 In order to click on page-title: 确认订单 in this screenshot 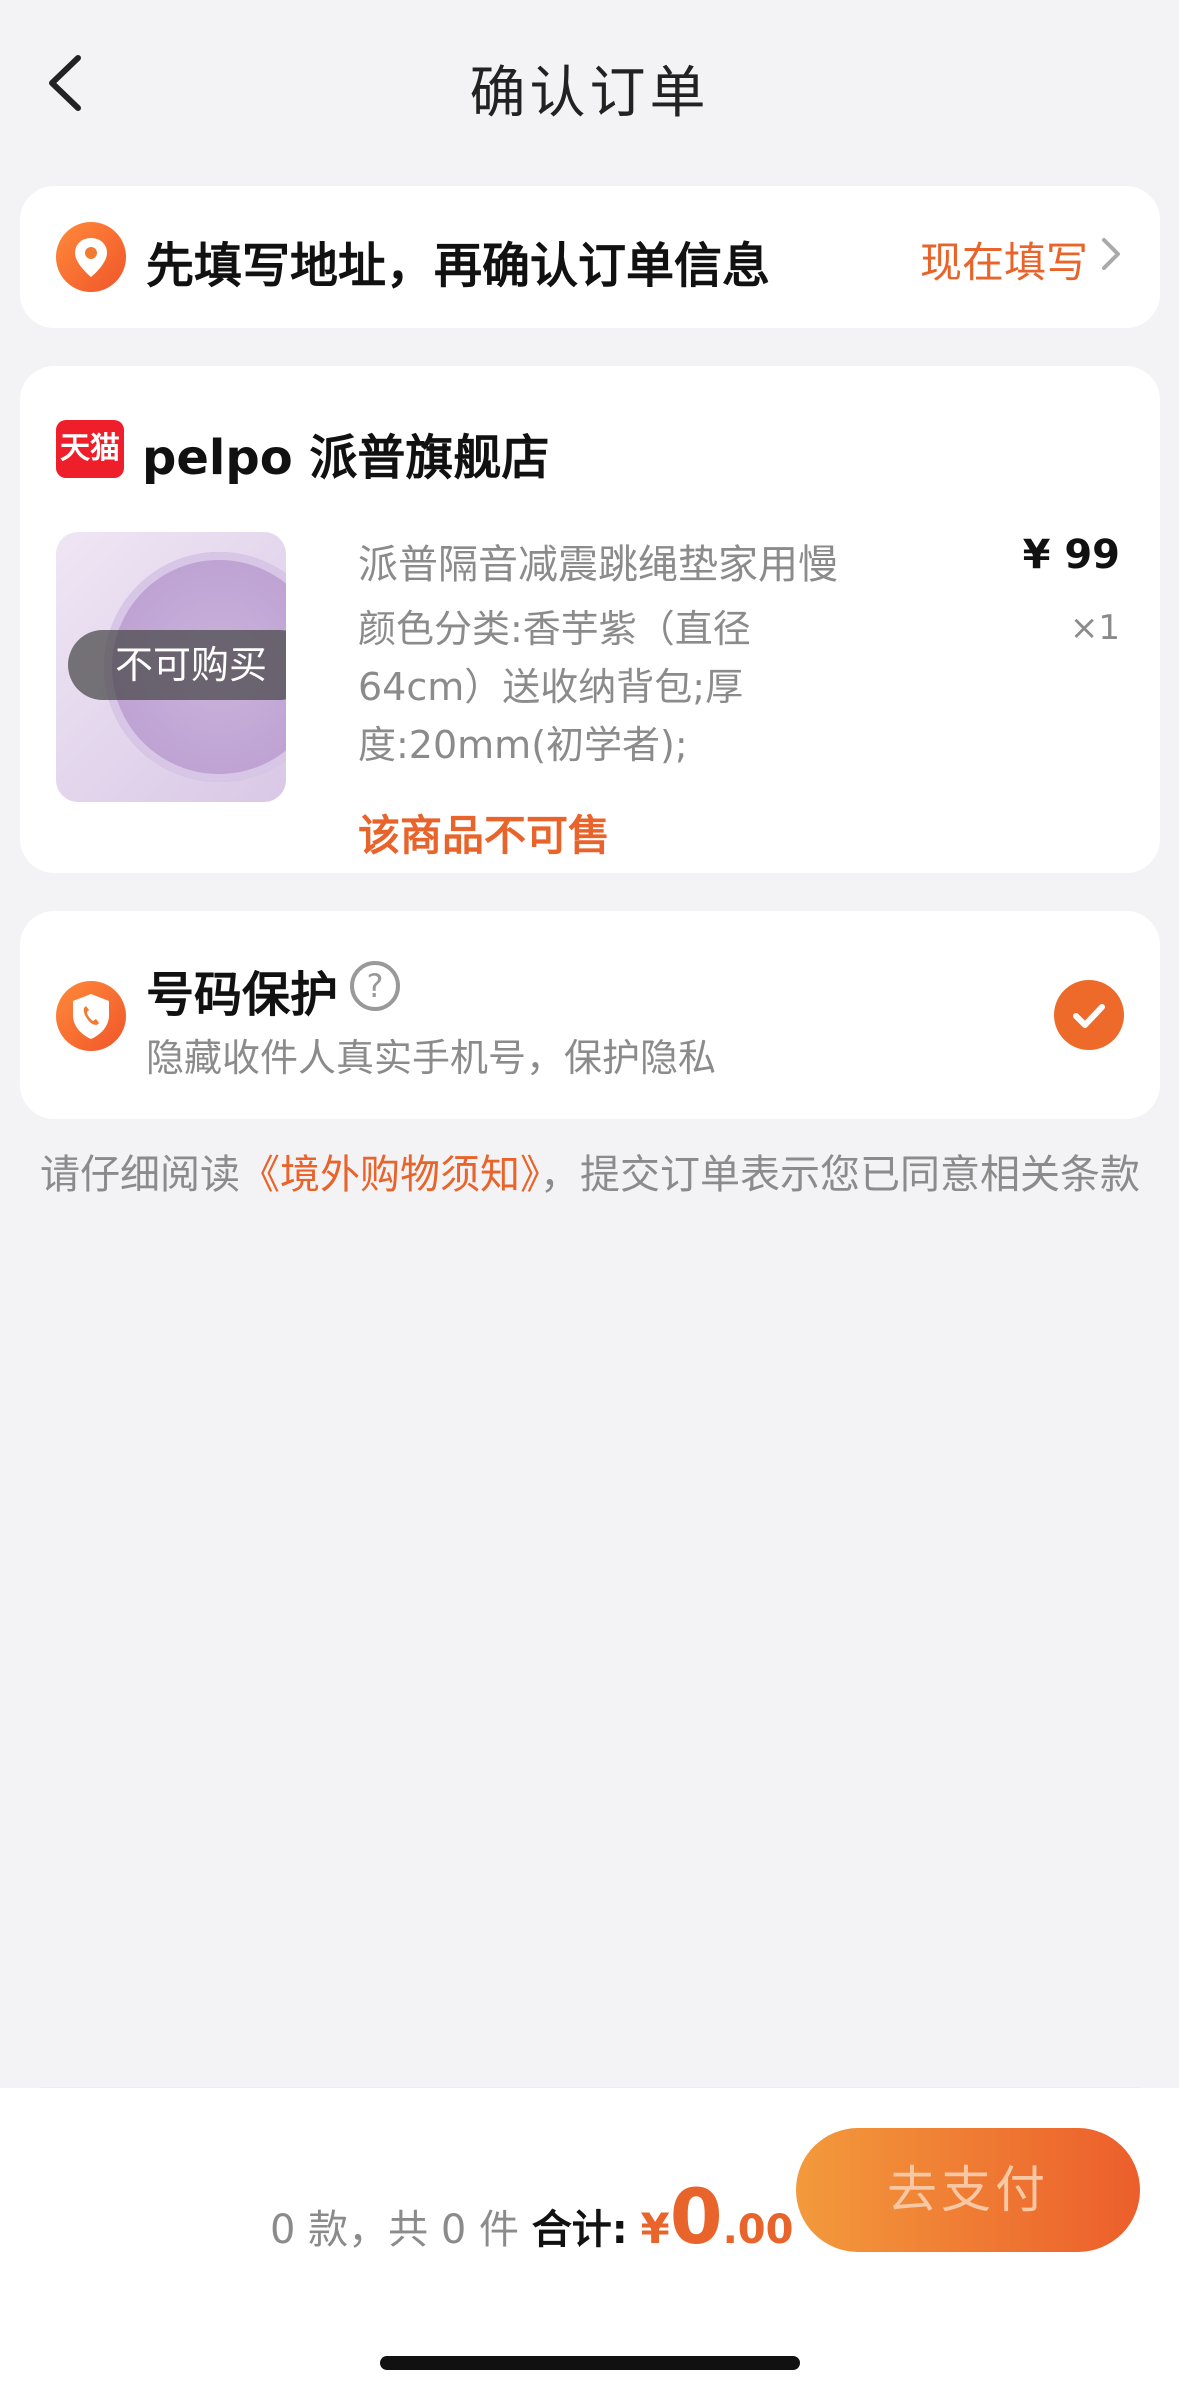, I will do `click(589, 93)`.